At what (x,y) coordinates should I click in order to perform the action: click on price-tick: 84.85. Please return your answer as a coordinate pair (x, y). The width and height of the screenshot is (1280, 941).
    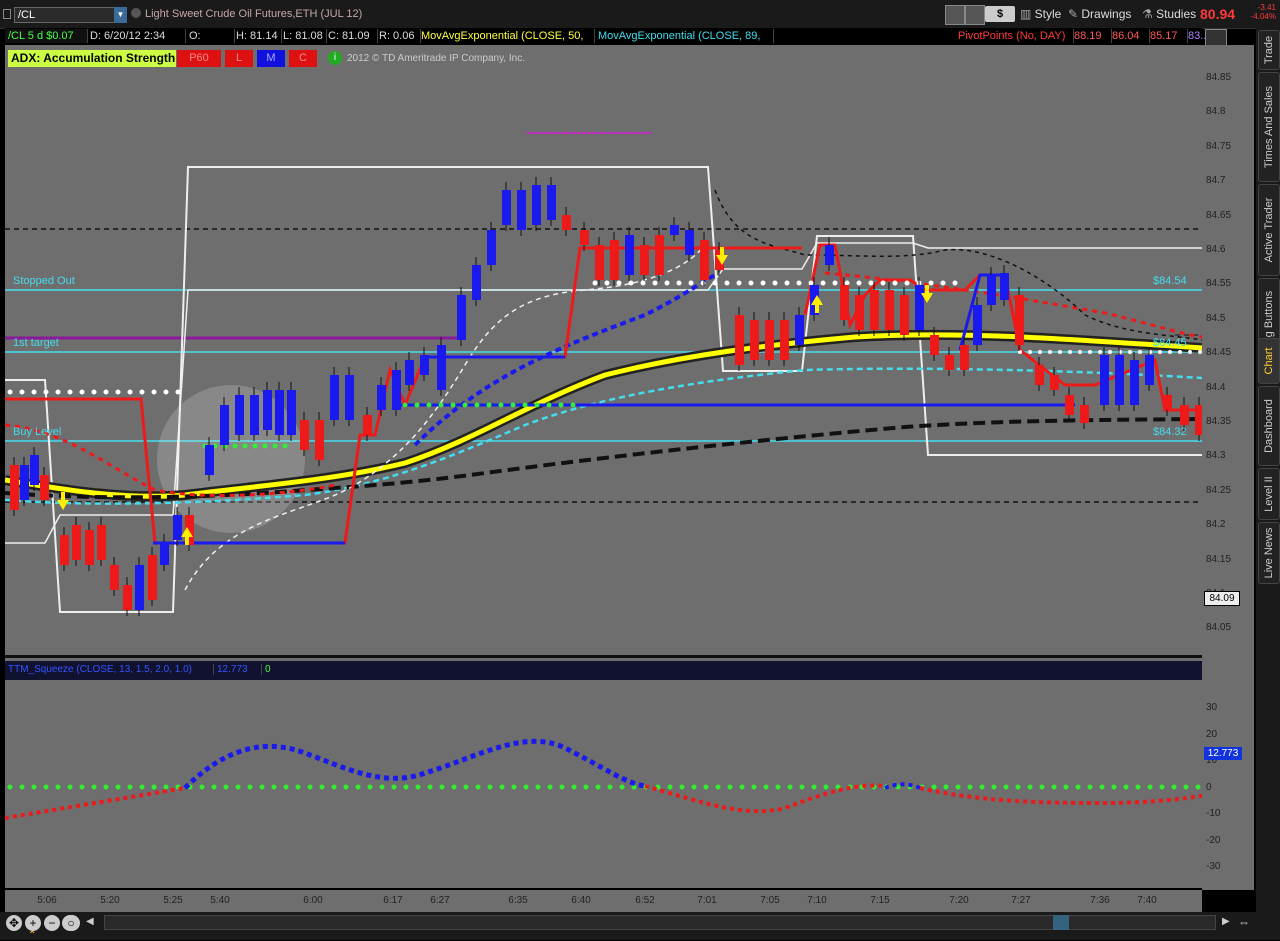
    Looking at the image, I should click on (1219, 77).